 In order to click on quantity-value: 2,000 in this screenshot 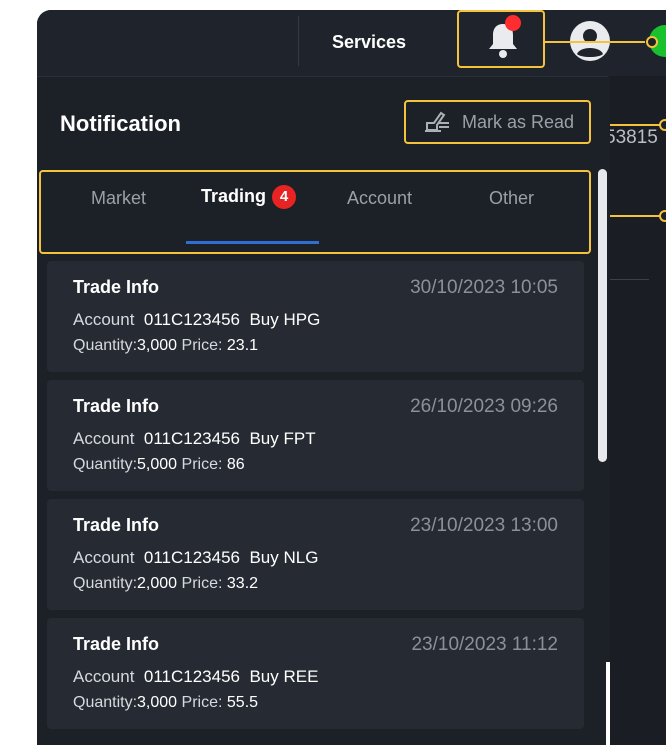, I will do `click(157, 583)`.